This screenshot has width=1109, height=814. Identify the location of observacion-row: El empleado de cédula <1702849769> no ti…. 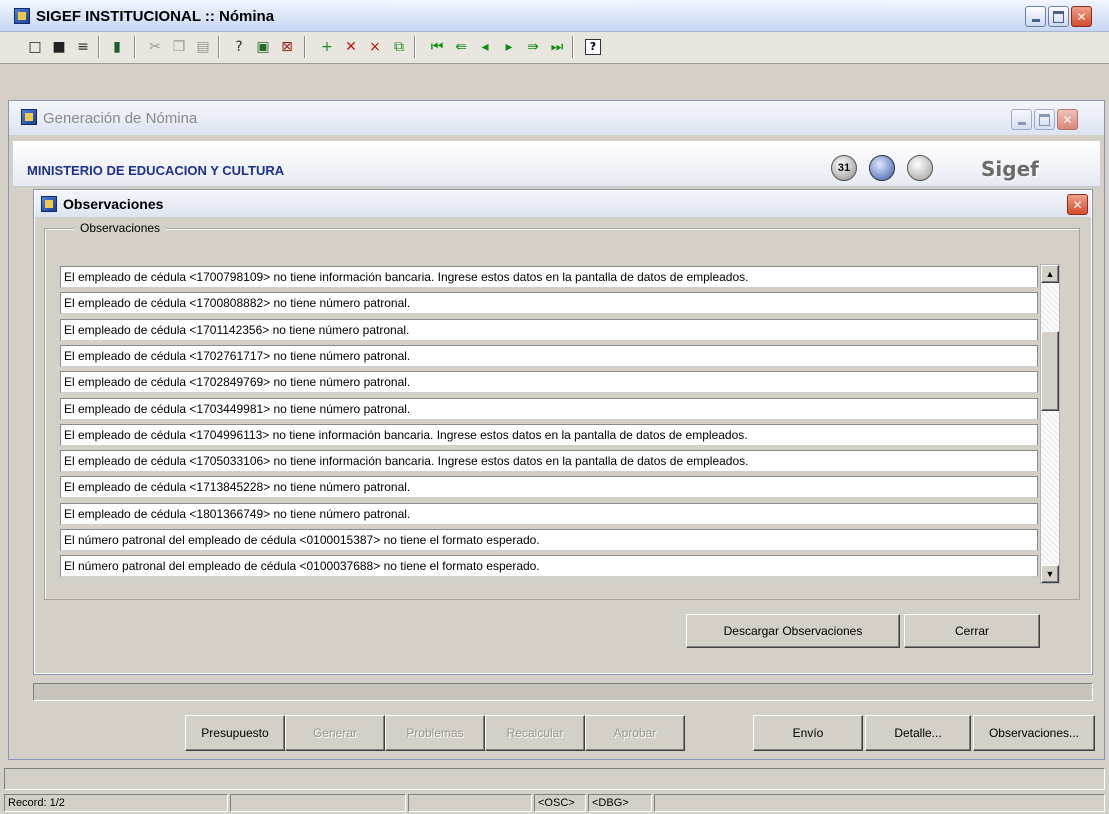
(549, 382).